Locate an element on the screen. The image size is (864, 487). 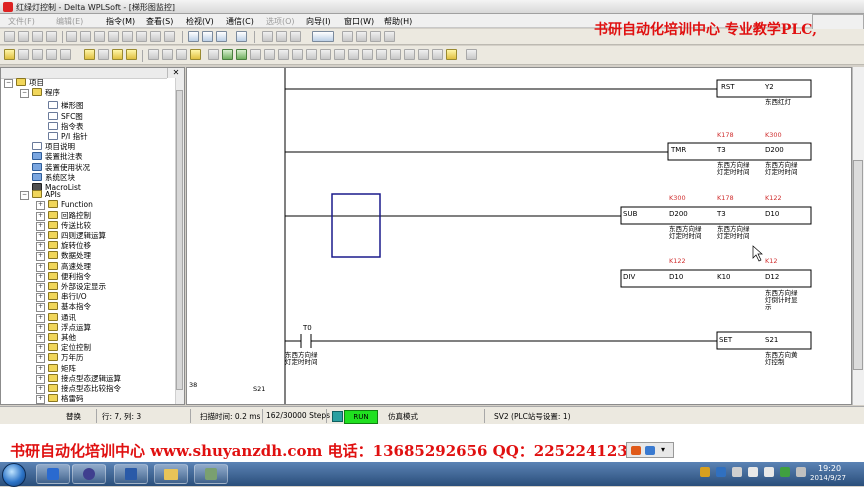
monitor-ladder-icon is located at coordinates (117, 54).